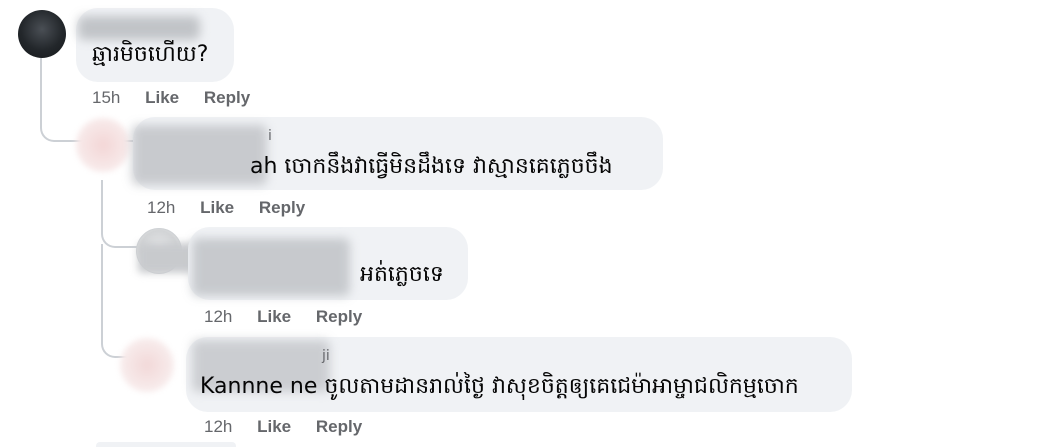 The image size is (1050, 447). Describe the element at coordinates (166, 444) in the screenshot. I see `next-comment-bubble-edge` at that location.